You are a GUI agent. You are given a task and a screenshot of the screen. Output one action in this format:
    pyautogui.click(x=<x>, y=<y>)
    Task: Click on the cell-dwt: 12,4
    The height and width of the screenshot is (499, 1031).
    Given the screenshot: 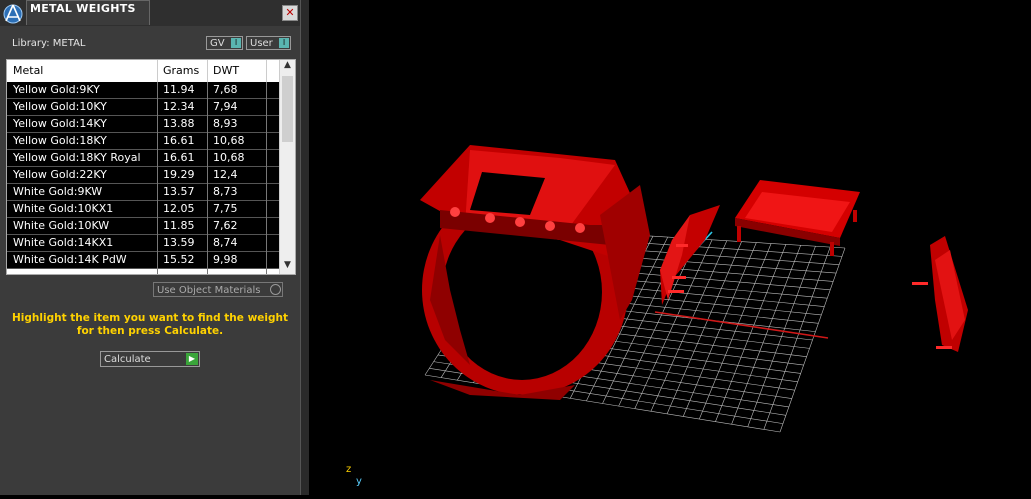 What is the action you would take?
    pyautogui.click(x=225, y=174)
    